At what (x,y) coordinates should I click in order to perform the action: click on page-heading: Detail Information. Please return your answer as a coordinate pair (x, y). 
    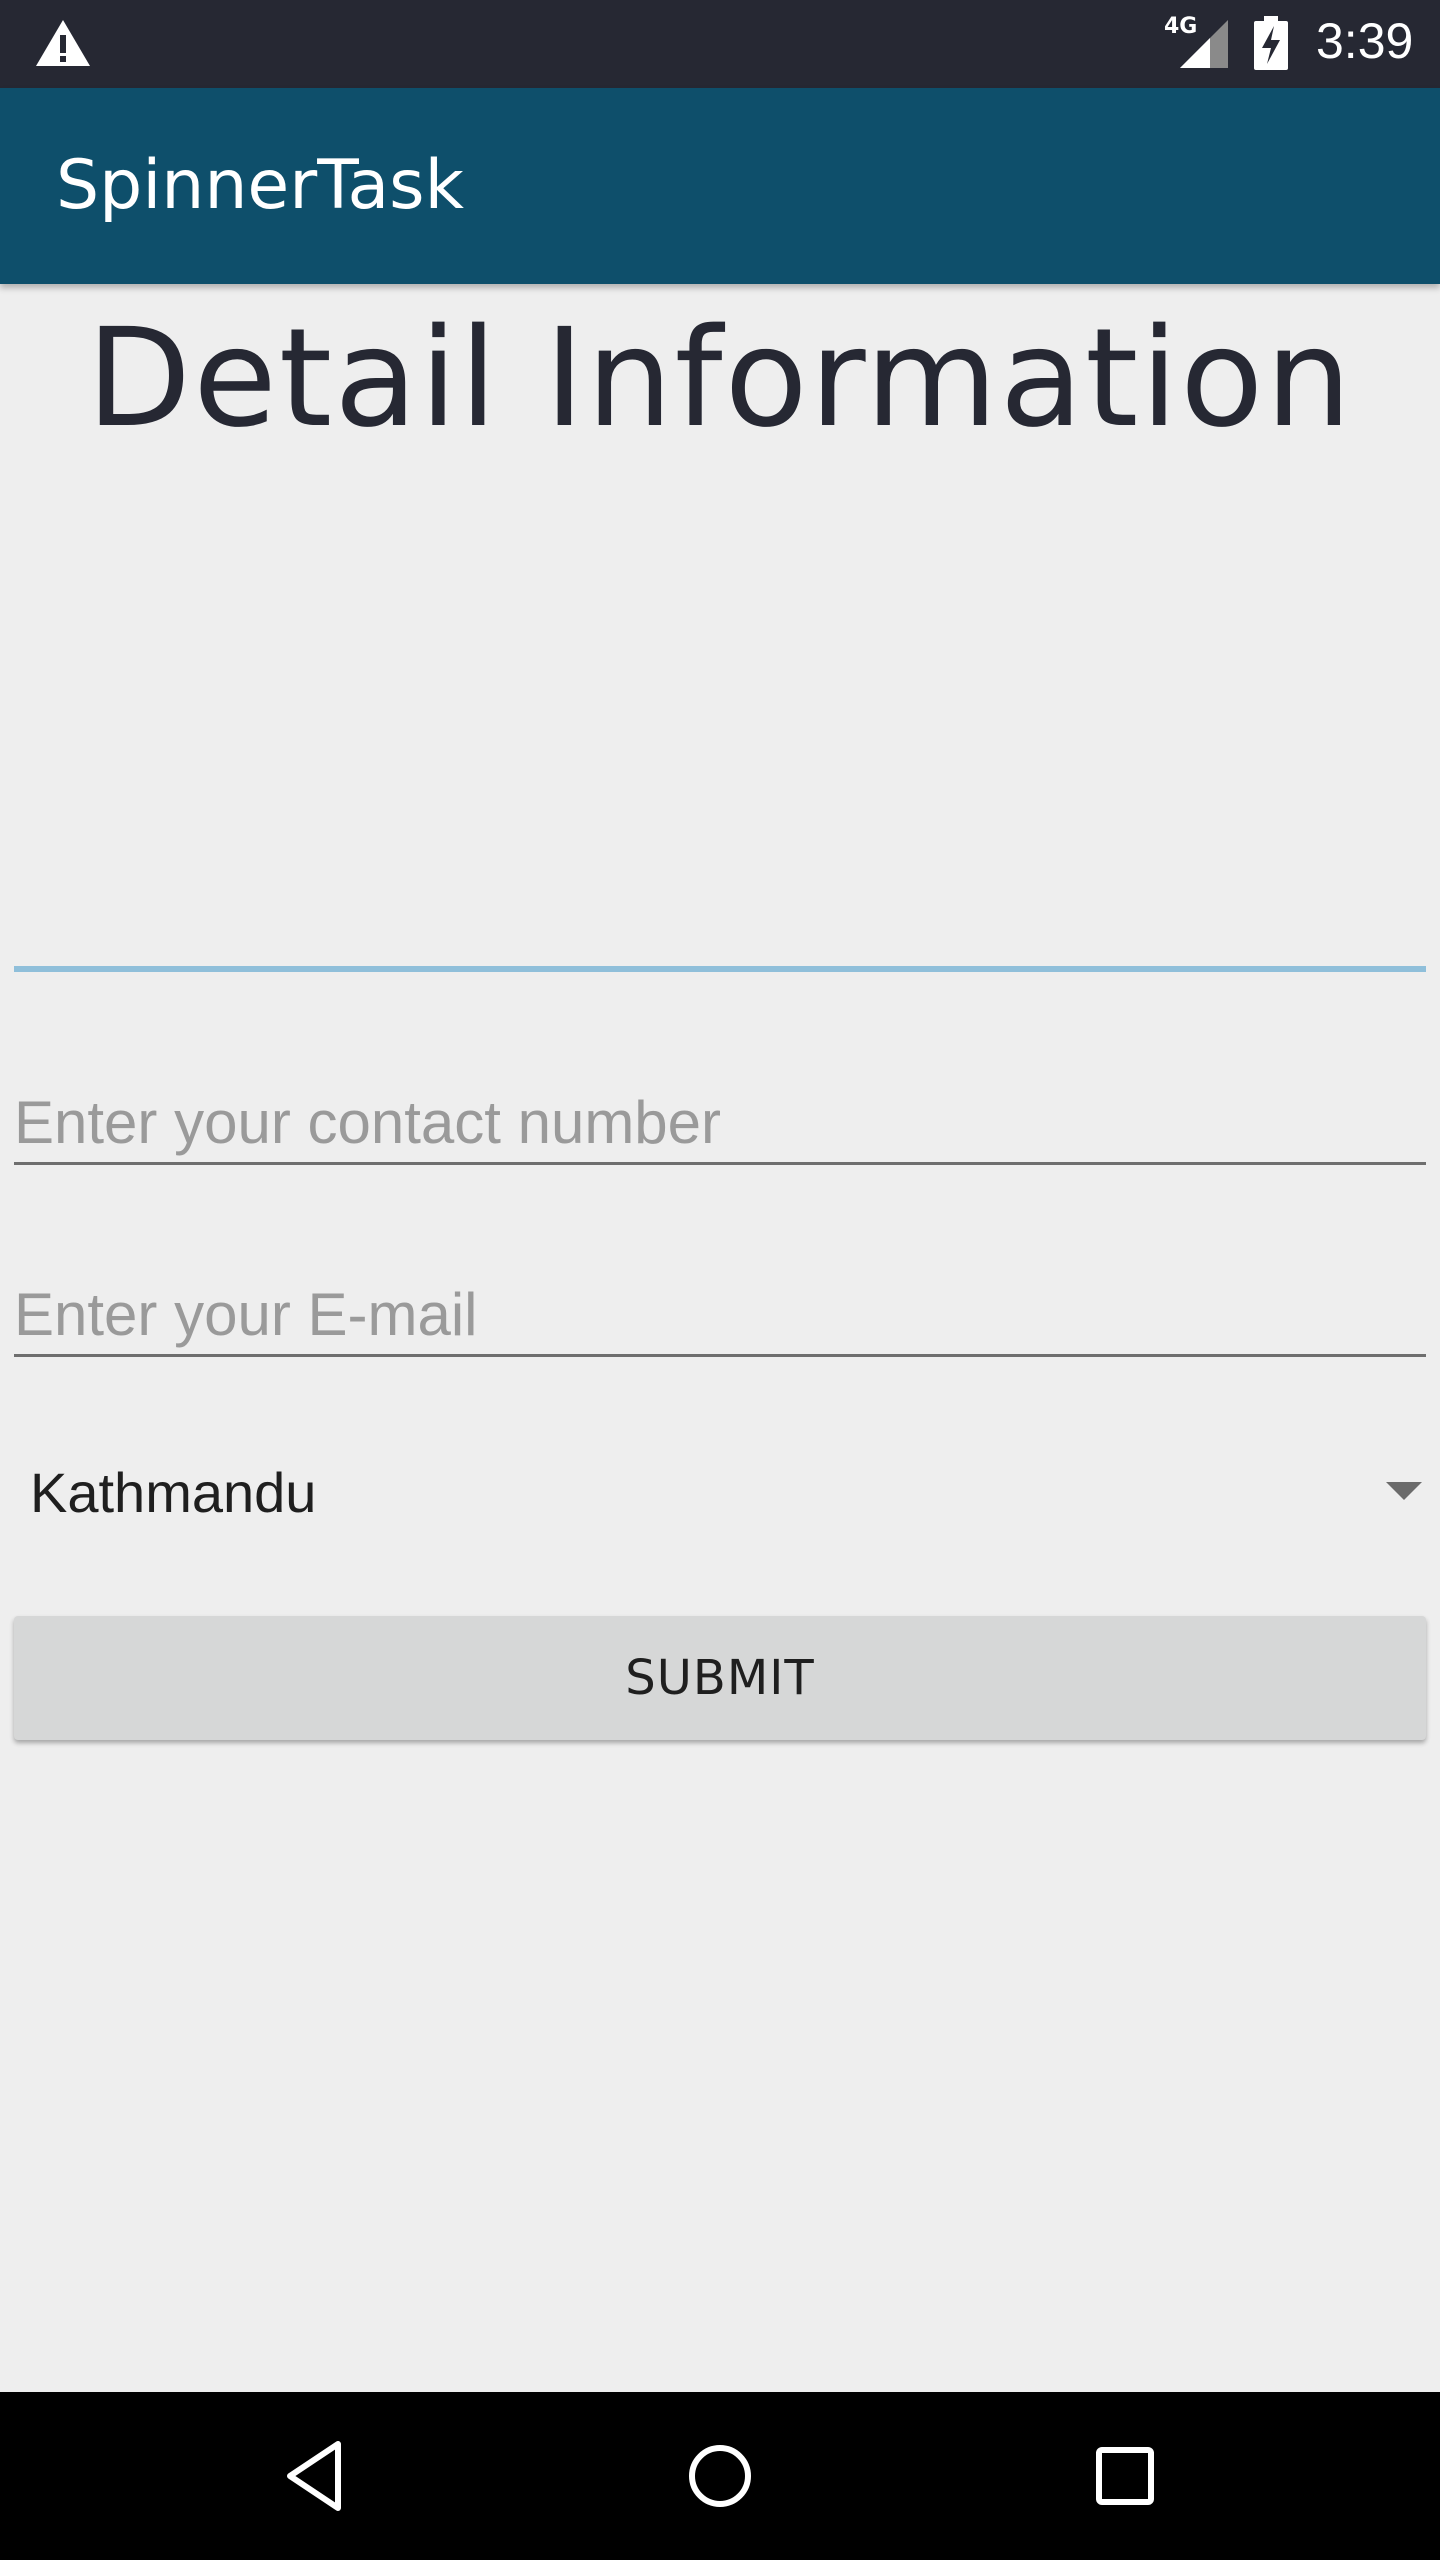
    Looking at the image, I should click on (720, 379).